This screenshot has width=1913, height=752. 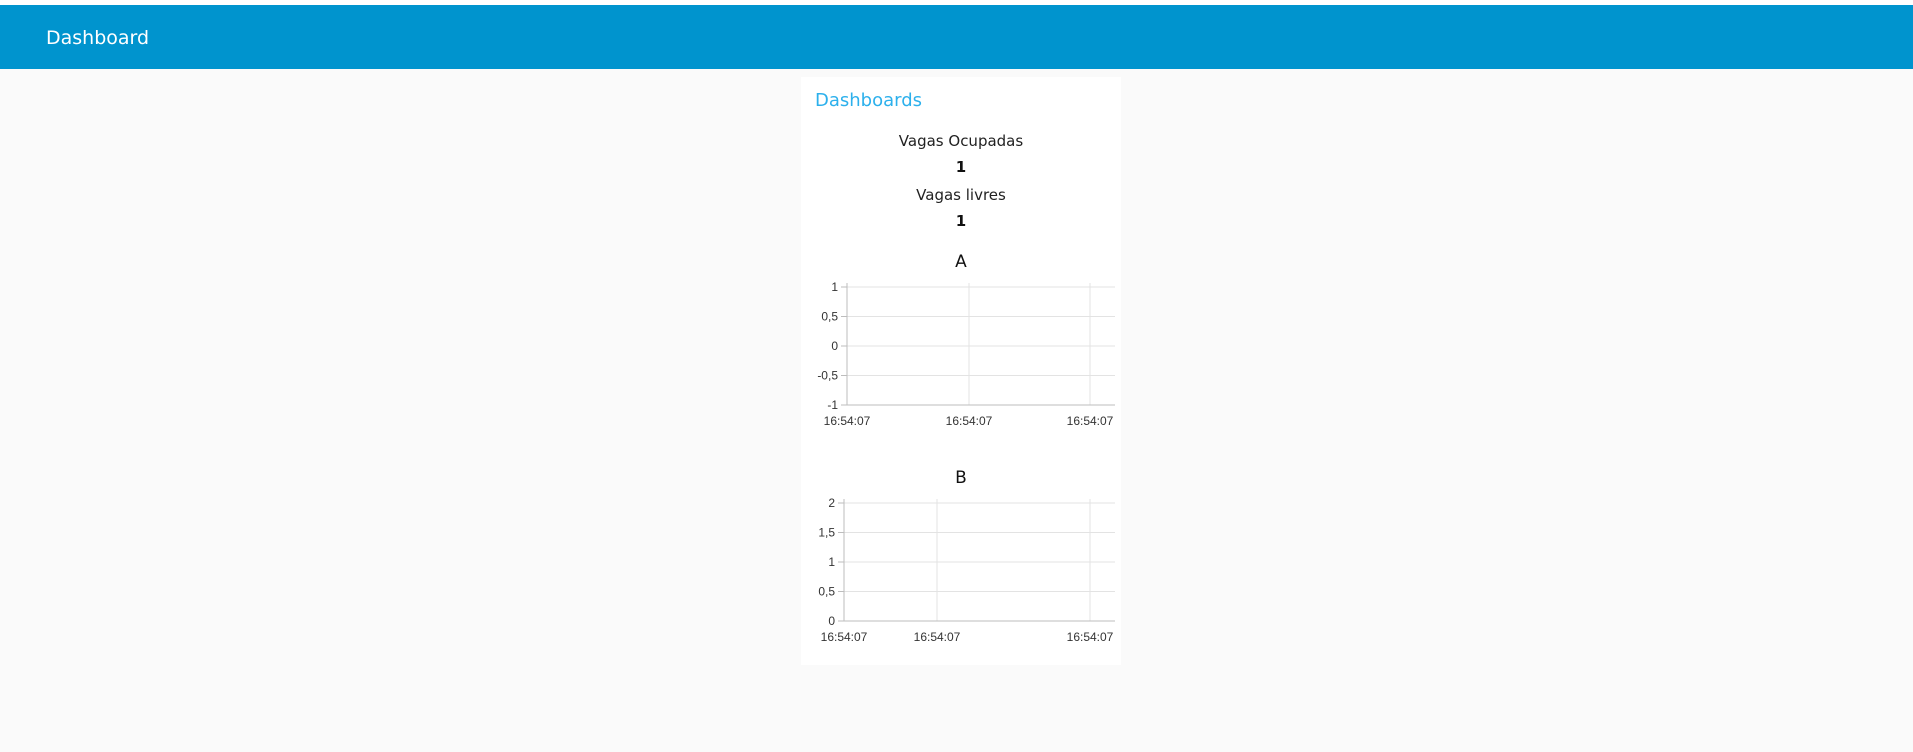 I want to click on chart-a-title: A, so click(x=961, y=262).